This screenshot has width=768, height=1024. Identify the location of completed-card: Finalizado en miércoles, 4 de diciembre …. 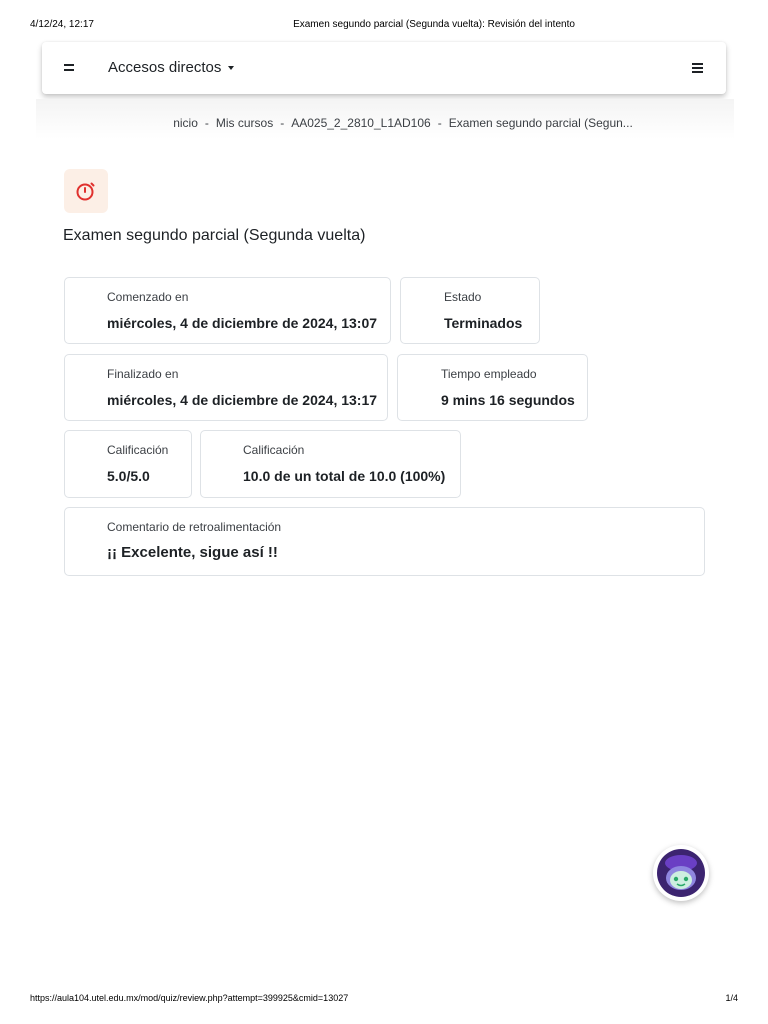
(226, 387).